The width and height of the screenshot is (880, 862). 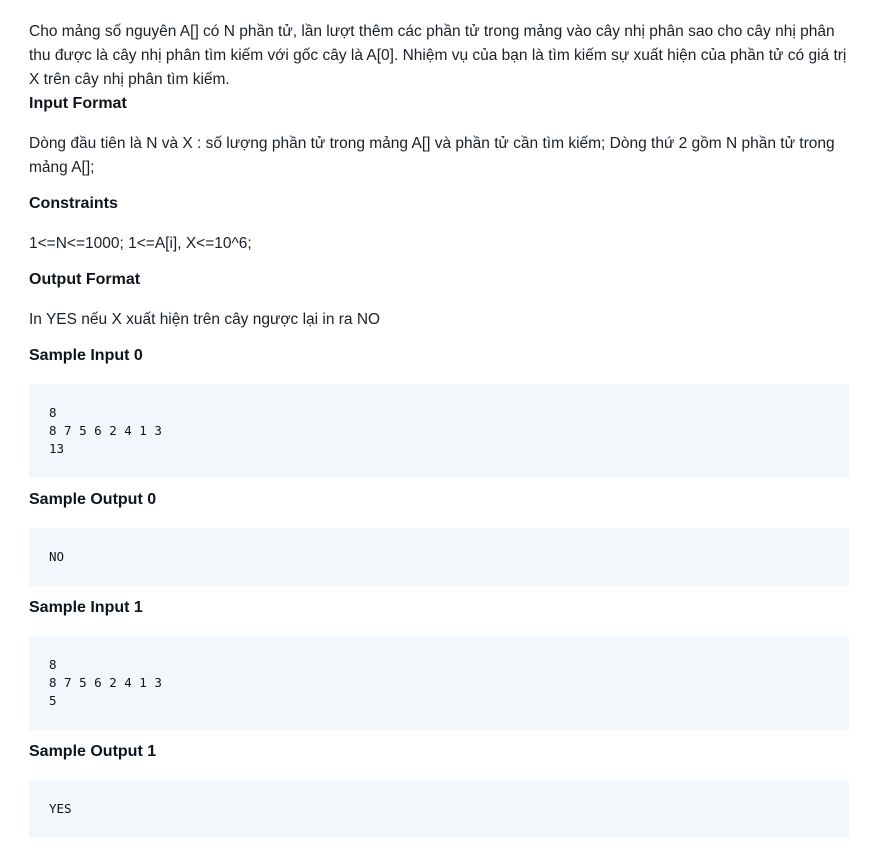 What do you see at coordinates (439, 809) in the screenshot?
I see `sample-output-1-code: YES` at bounding box center [439, 809].